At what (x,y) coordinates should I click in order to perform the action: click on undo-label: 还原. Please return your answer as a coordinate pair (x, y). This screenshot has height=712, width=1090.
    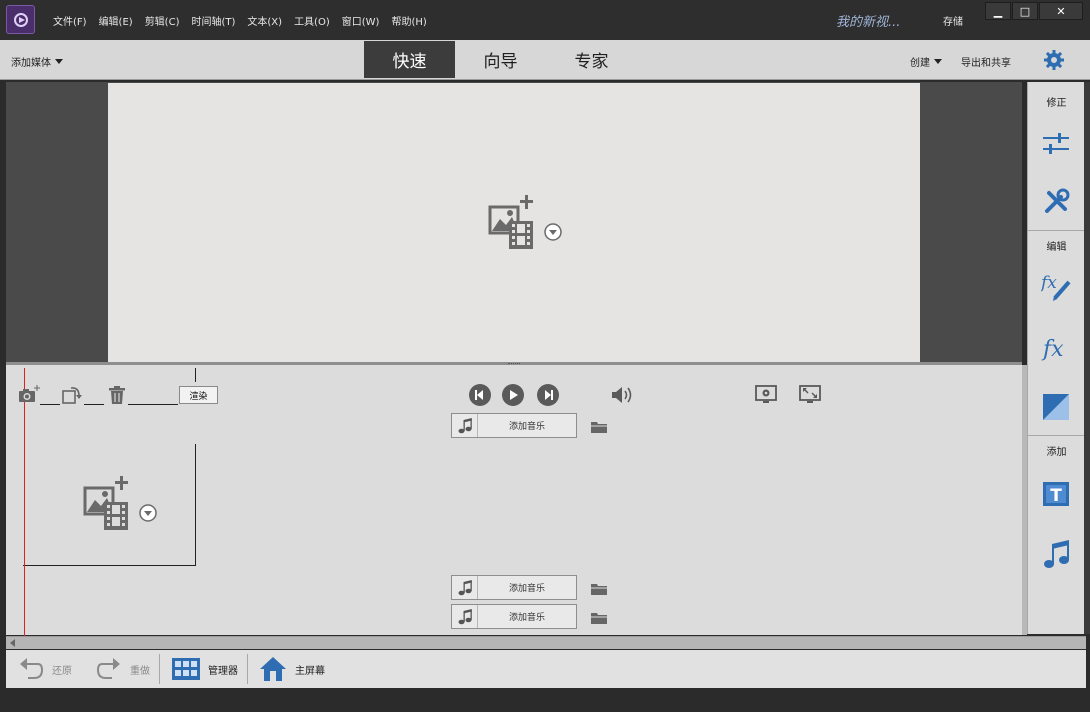
    Looking at the image, I should click on (62, 671).